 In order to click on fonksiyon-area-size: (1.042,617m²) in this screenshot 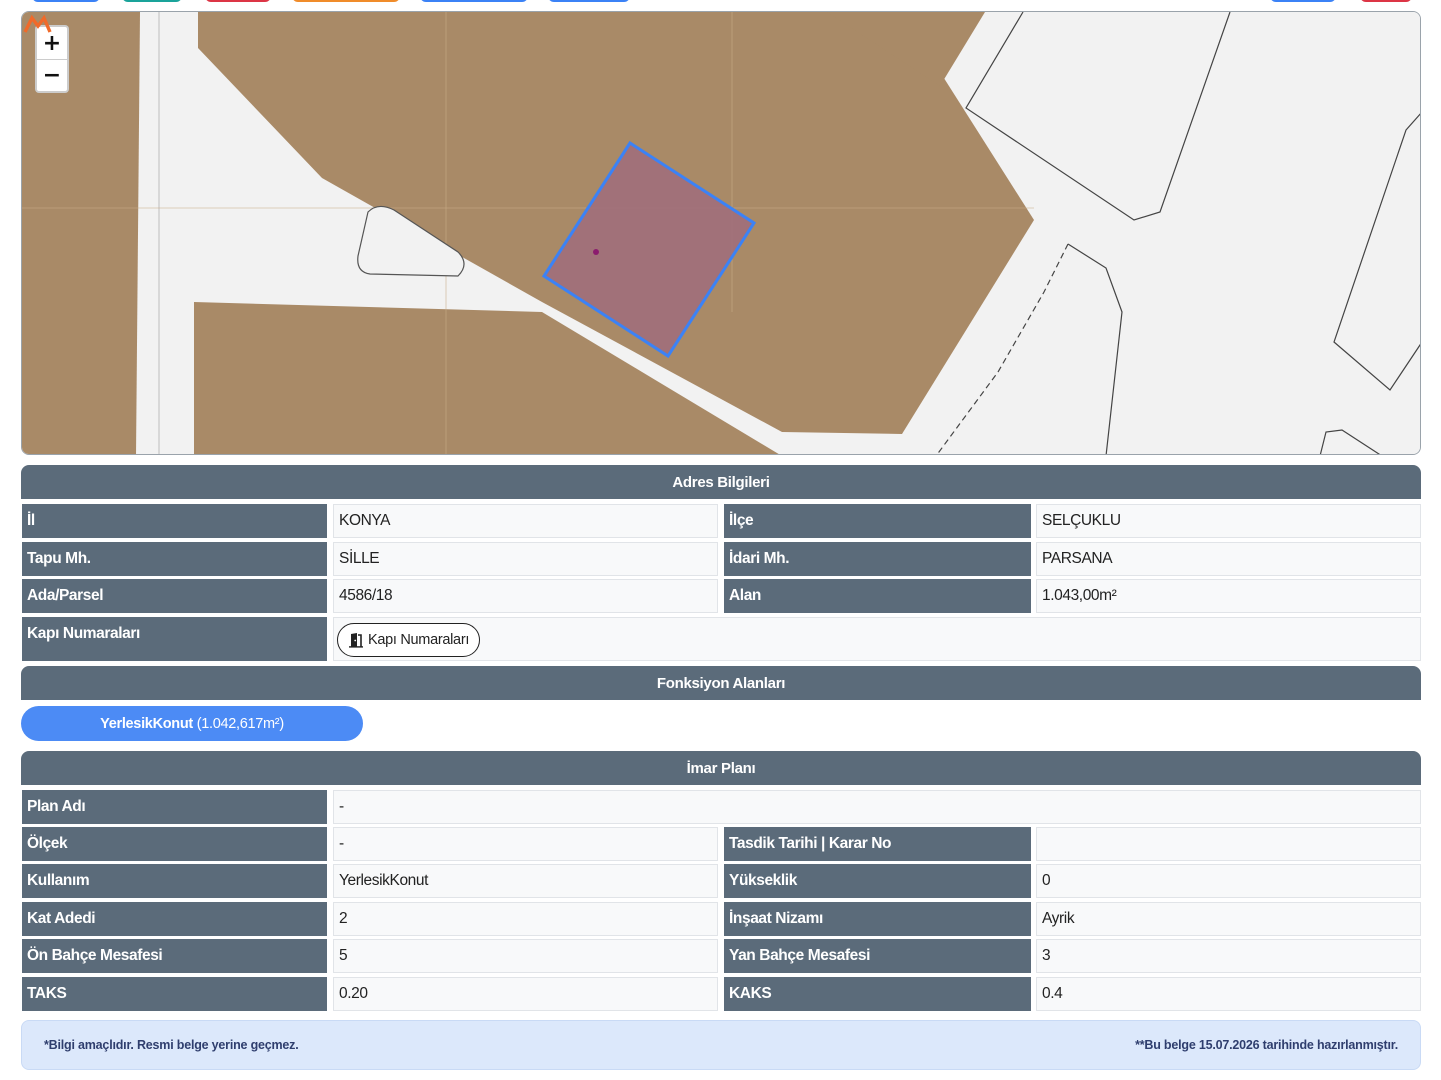, I will do `click(240, 723)`.